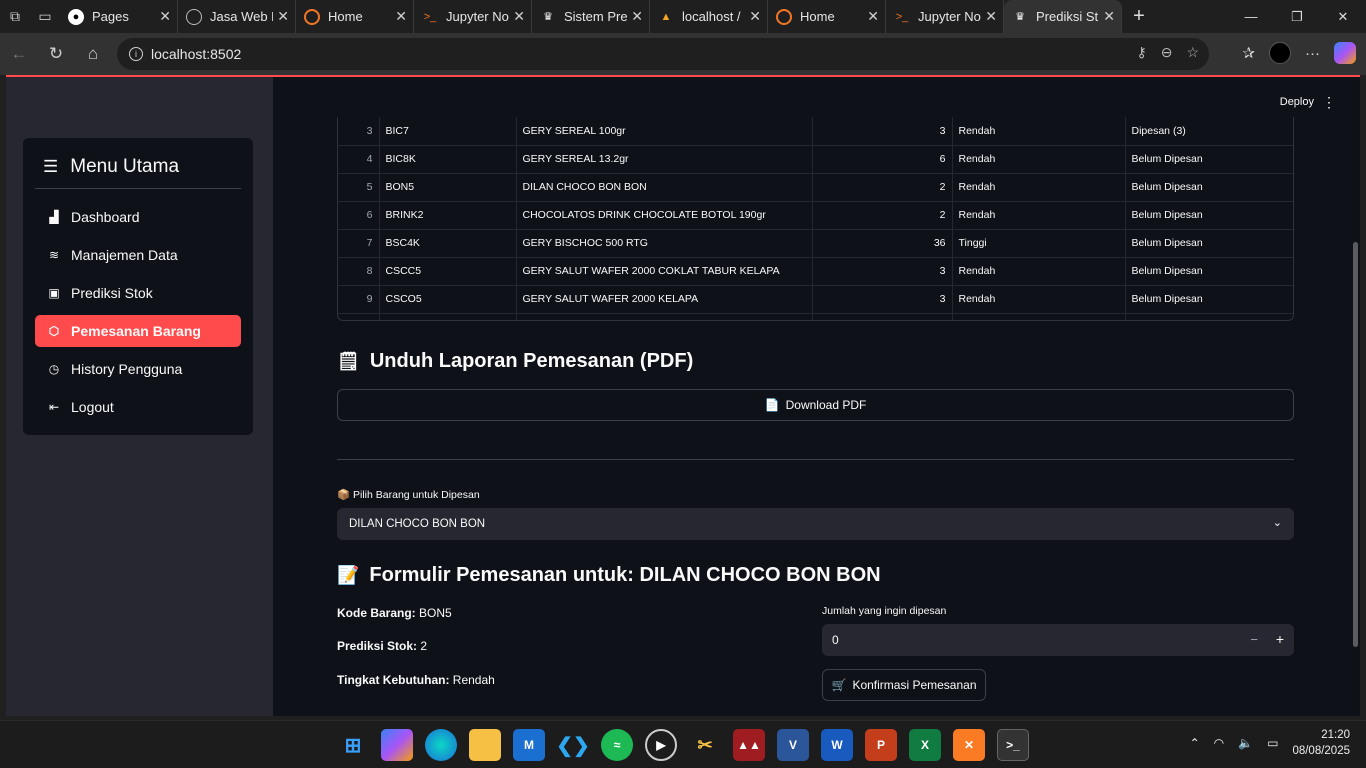 The image size is (1366, 768). I want to click on table-cell-pred: 2, so click(882, 215).